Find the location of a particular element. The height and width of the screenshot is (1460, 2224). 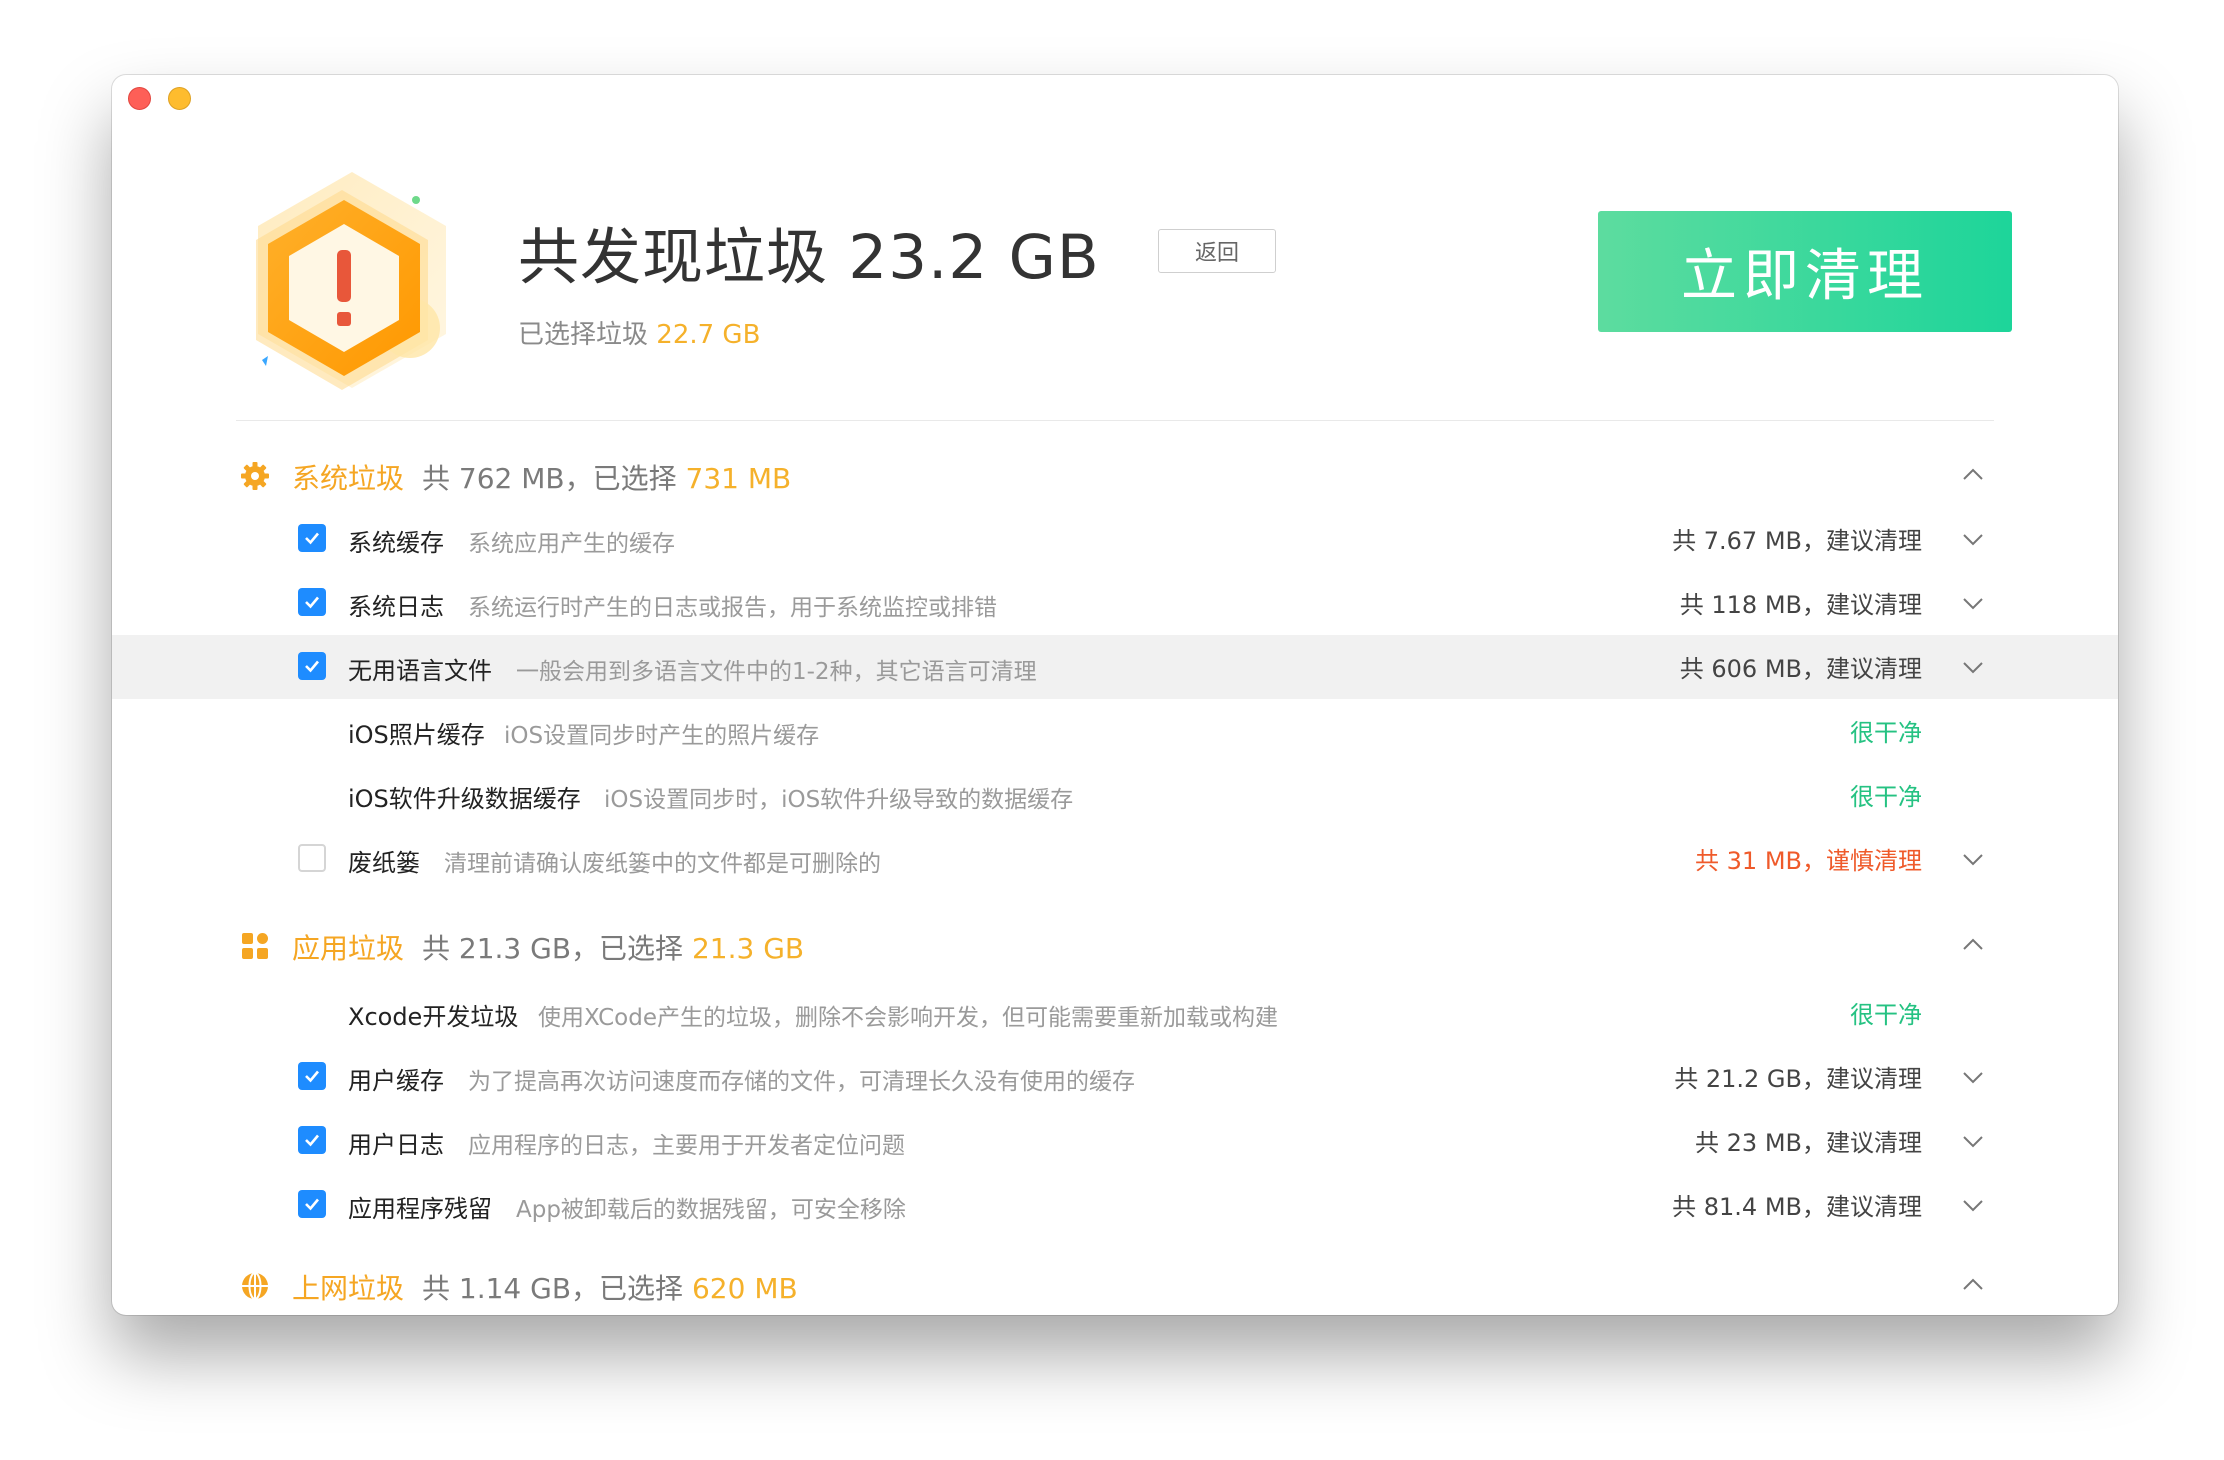

item-size: 共 606 MB，建议清理 is located at coordinates (1800, 669).